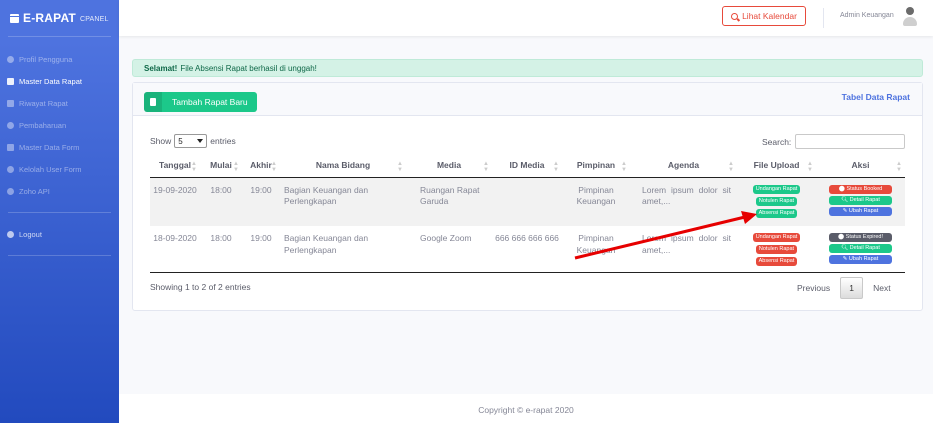 The width and height of the screenshot is (933, 423). Describe the element at coordinates (10, 147) in the screenshot. I see `file-icon` at that location.